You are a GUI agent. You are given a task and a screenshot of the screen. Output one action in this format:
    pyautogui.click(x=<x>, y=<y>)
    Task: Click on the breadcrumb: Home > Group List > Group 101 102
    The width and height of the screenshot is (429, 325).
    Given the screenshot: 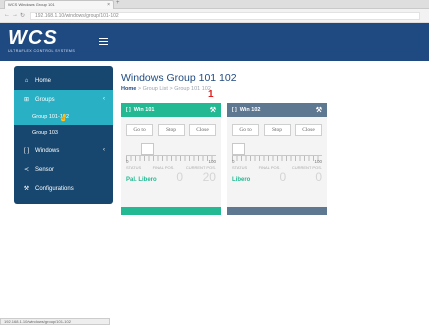 What is the action you would take?
    pyautogui.click(x=166, y=89)
    